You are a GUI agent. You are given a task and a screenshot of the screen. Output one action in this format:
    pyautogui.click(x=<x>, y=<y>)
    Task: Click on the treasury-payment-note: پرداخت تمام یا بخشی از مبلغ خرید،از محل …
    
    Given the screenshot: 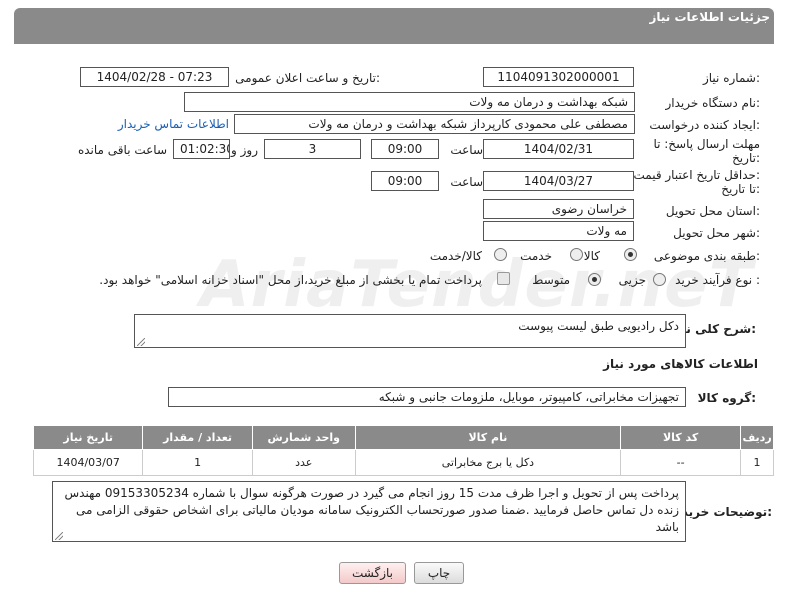 What is the action you would take?
    pyautogui.click(x=290, y=280)
    